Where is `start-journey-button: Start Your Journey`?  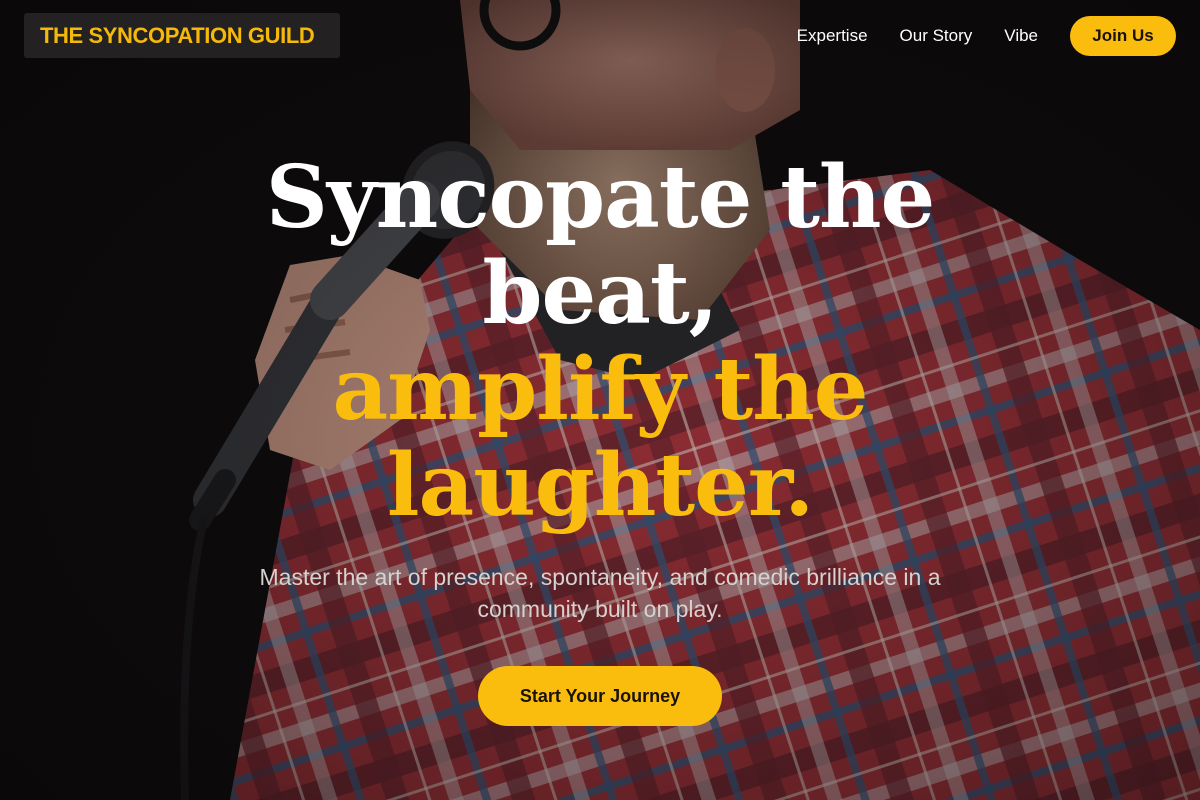
start-journey-button: Start Your Journey is located at coordinates (600, 696).